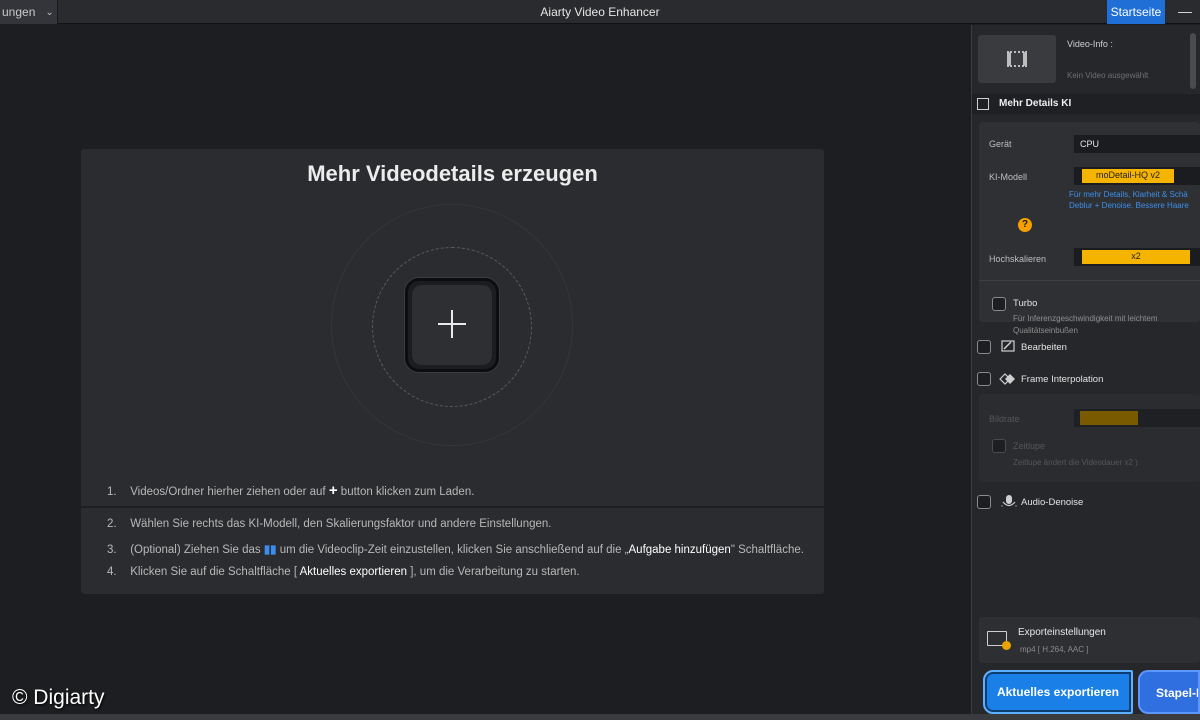 This screenshot has width=1200, height=720. I want to click on model-description-1: Für mehr Details, Klarheit & Schä, so click(1128, 194).